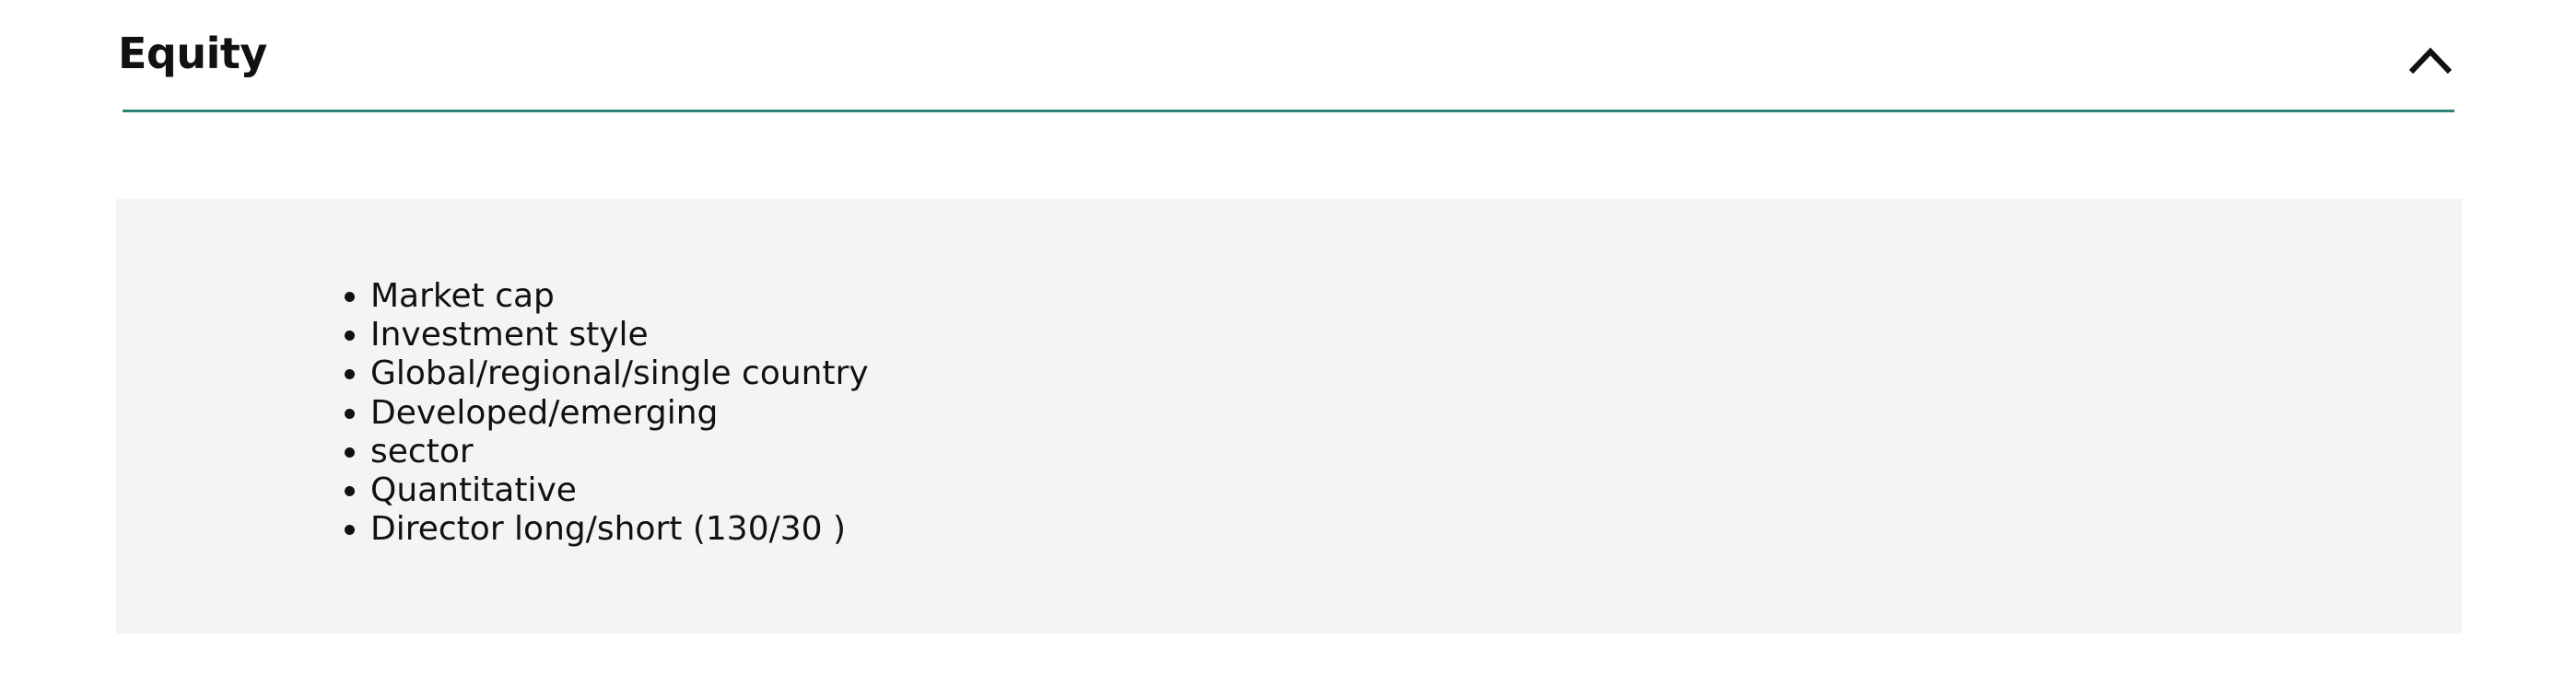  Describe the element at coordinates (619, 452) in the screenshot. I see `list-item: sector` at that location.